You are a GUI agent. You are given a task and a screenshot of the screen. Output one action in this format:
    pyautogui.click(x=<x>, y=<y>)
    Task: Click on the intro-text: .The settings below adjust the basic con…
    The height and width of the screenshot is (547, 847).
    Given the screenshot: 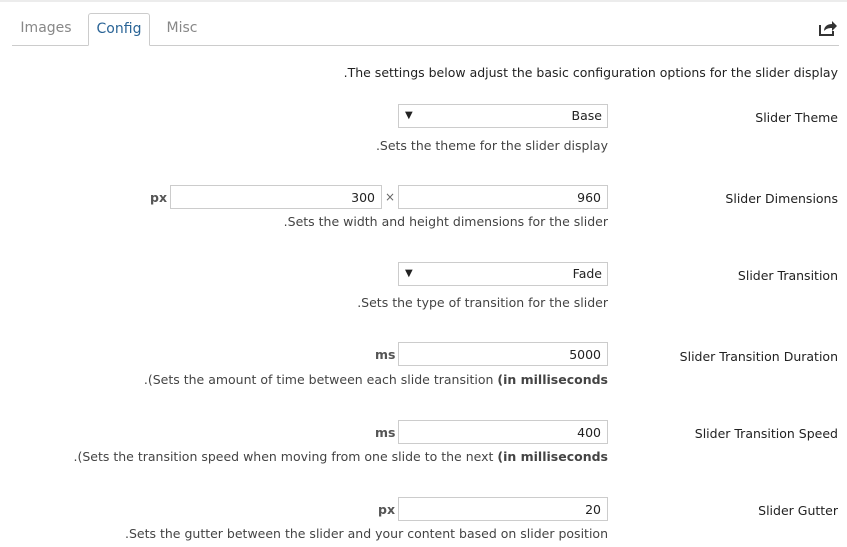 What is the action you would take?
    pyautogui.click(x=590, y=72)
    